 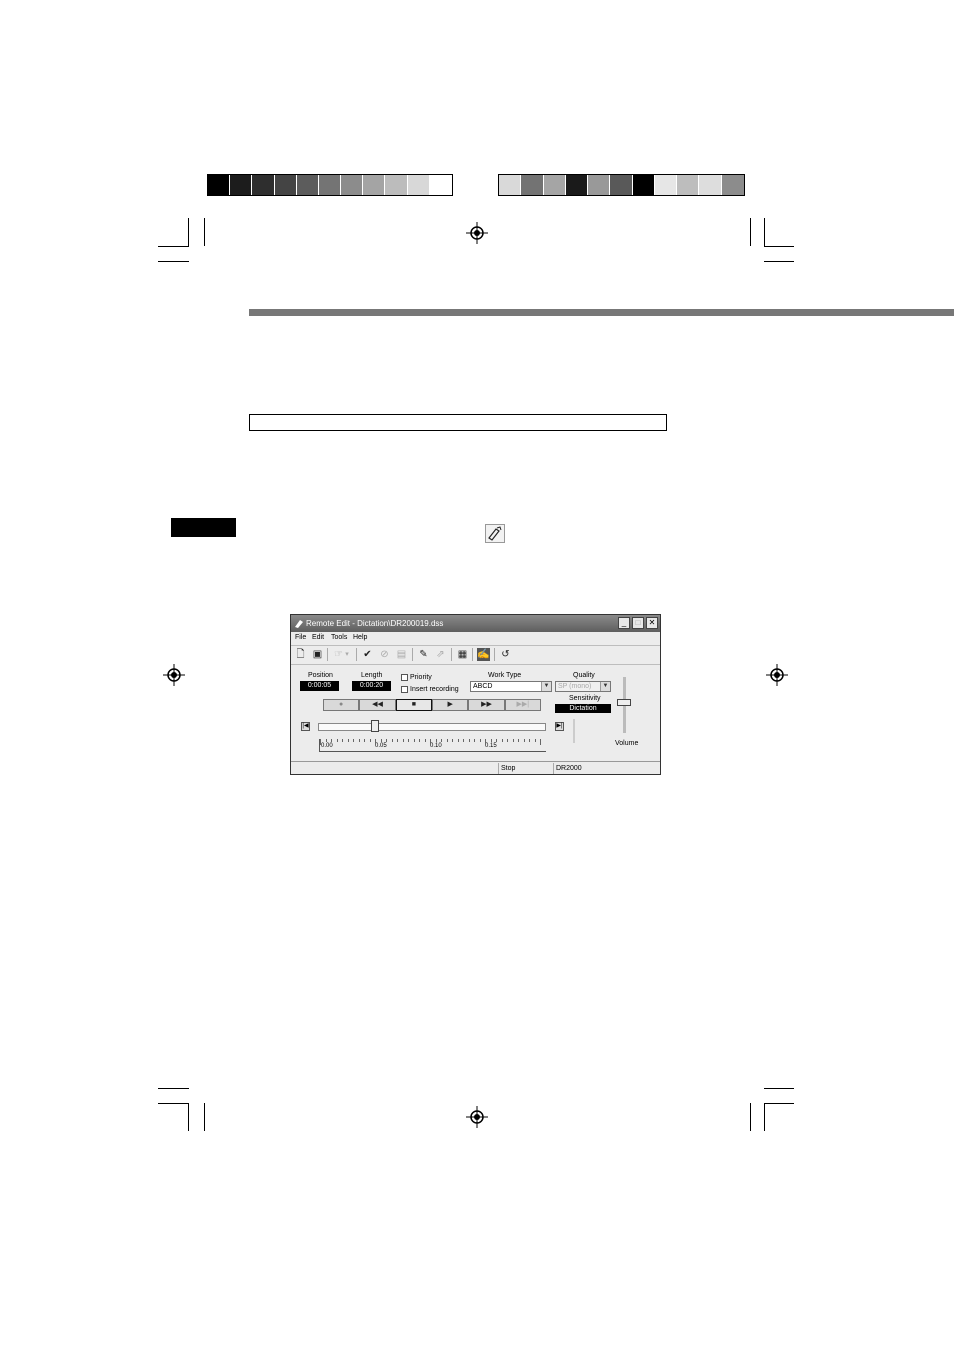 I want to click on maximize-button: □, so click(x=638, y=623).